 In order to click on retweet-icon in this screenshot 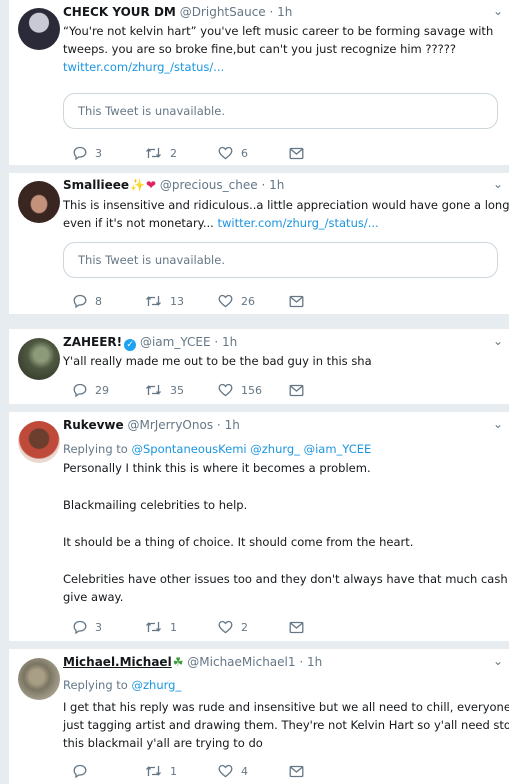, I will do `click(153, 390)`.